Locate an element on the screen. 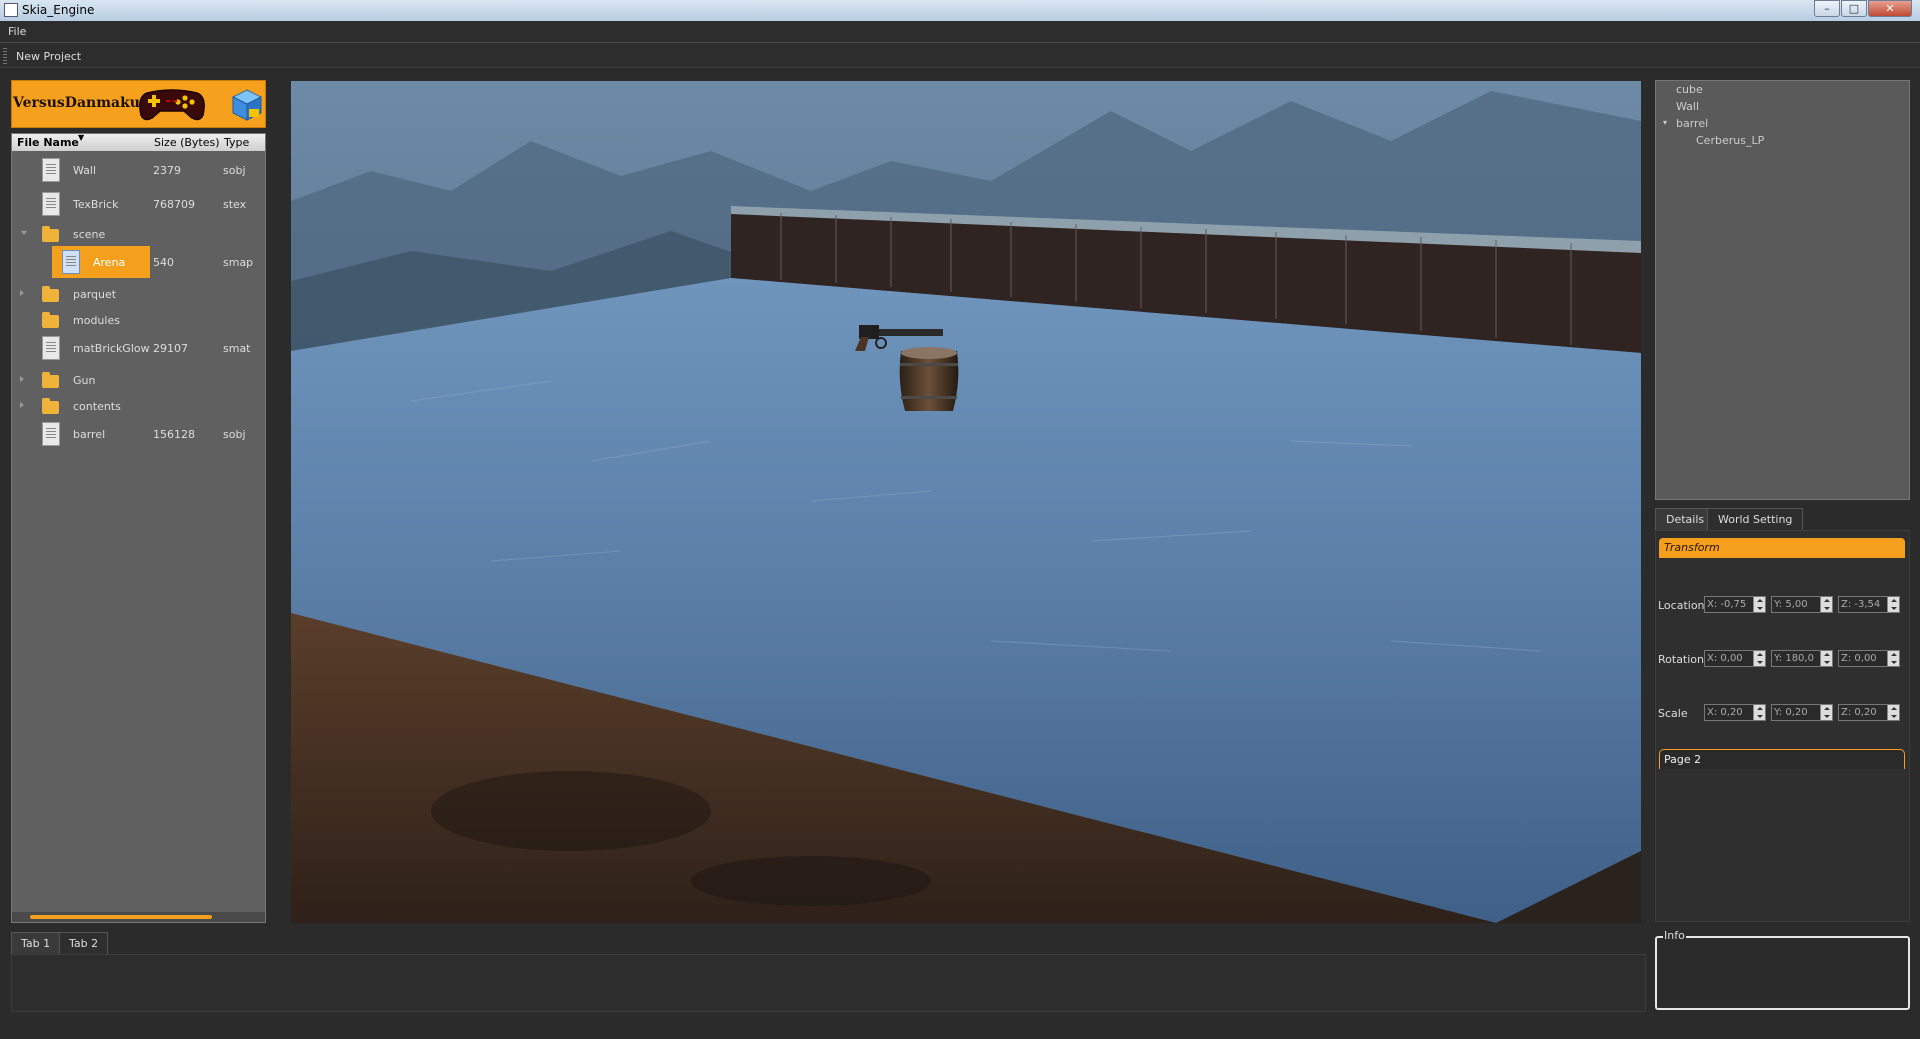 This screenshot has height=1039, width=1920. horizontal-scrollbar is located at coordinates (138, 917).